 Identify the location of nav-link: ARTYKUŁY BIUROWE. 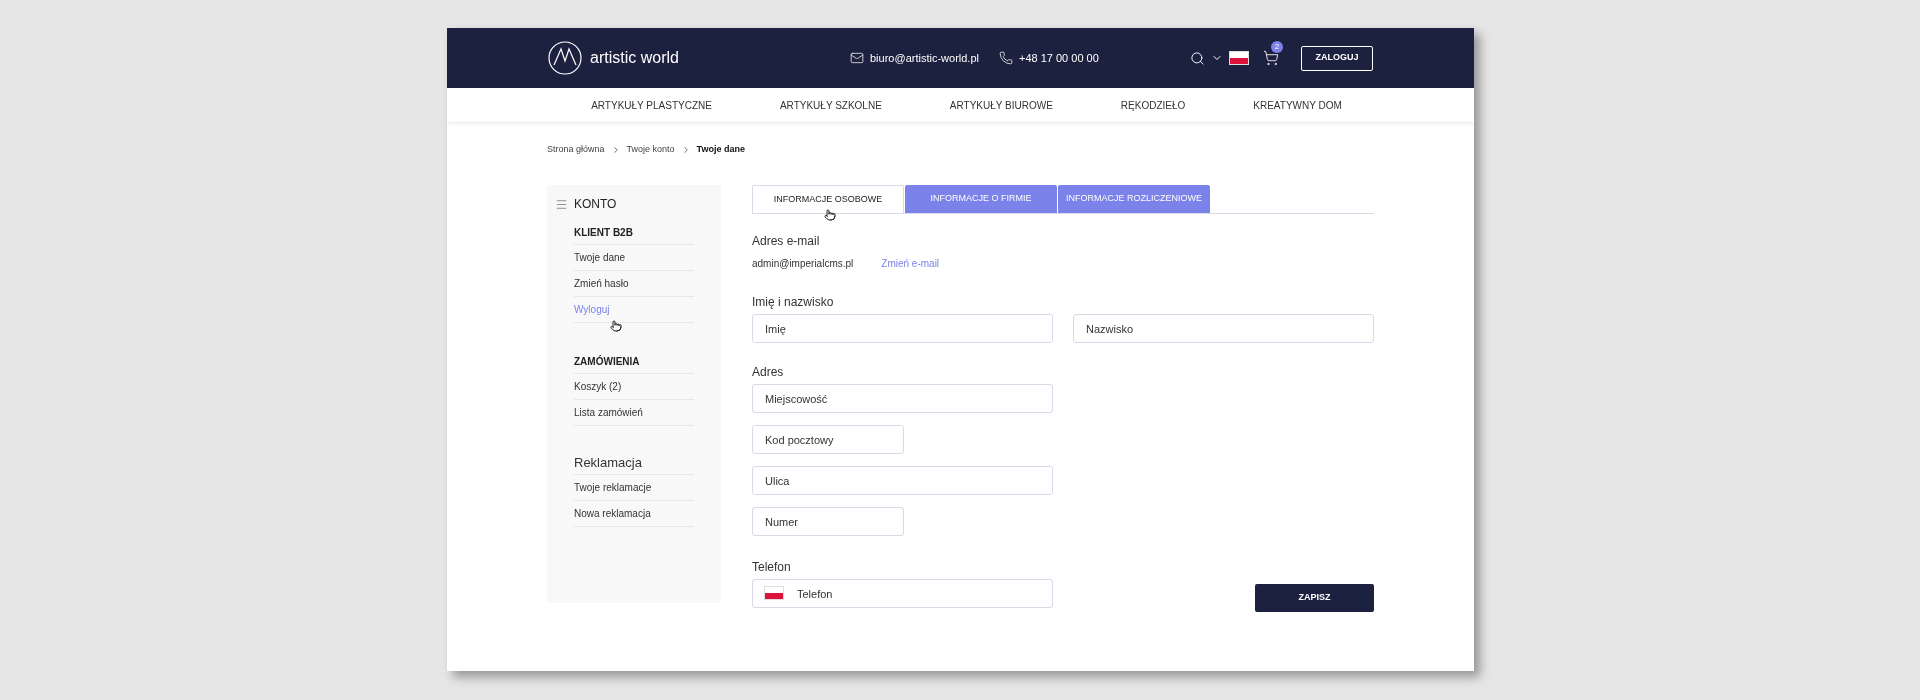
(1001, 105).